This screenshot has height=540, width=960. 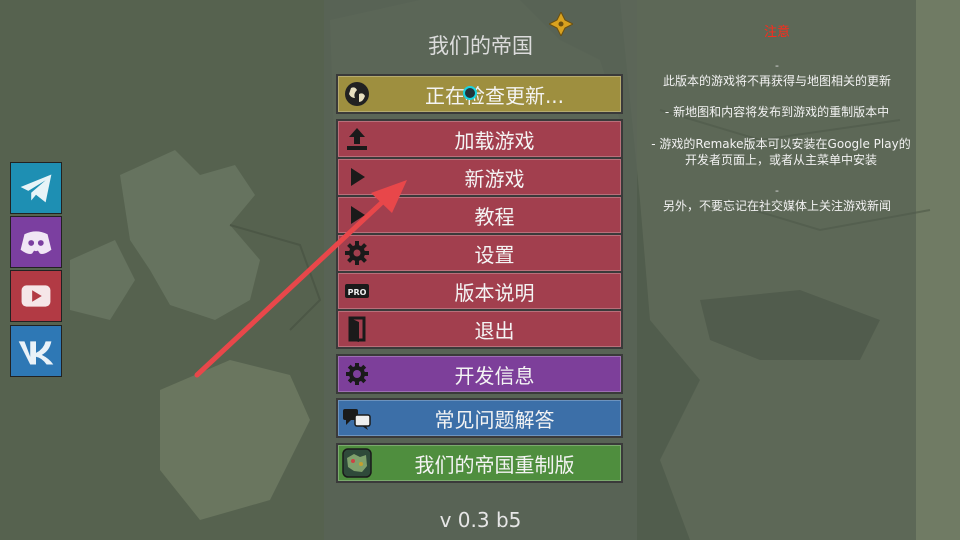 I want to click on vk-button, so click(x=36, y=351).